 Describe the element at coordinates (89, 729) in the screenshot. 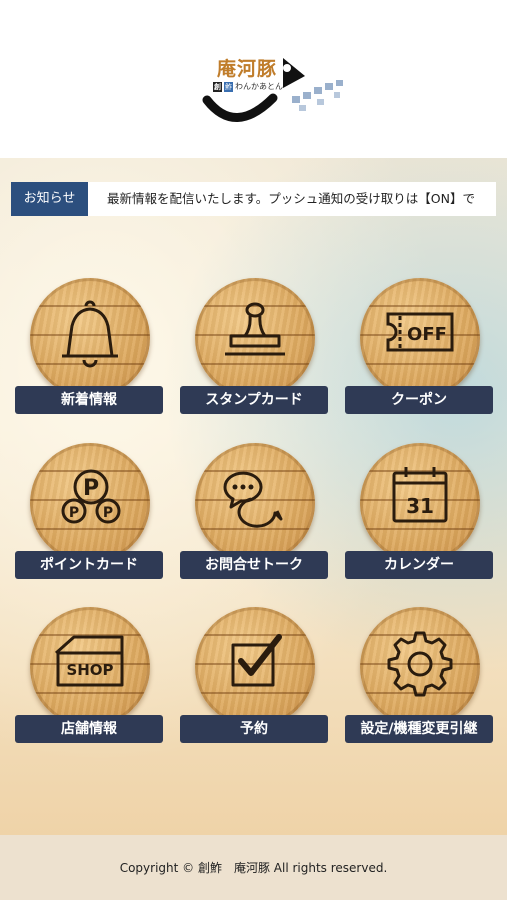

I see `menu-label: 店舗情報` at that location.